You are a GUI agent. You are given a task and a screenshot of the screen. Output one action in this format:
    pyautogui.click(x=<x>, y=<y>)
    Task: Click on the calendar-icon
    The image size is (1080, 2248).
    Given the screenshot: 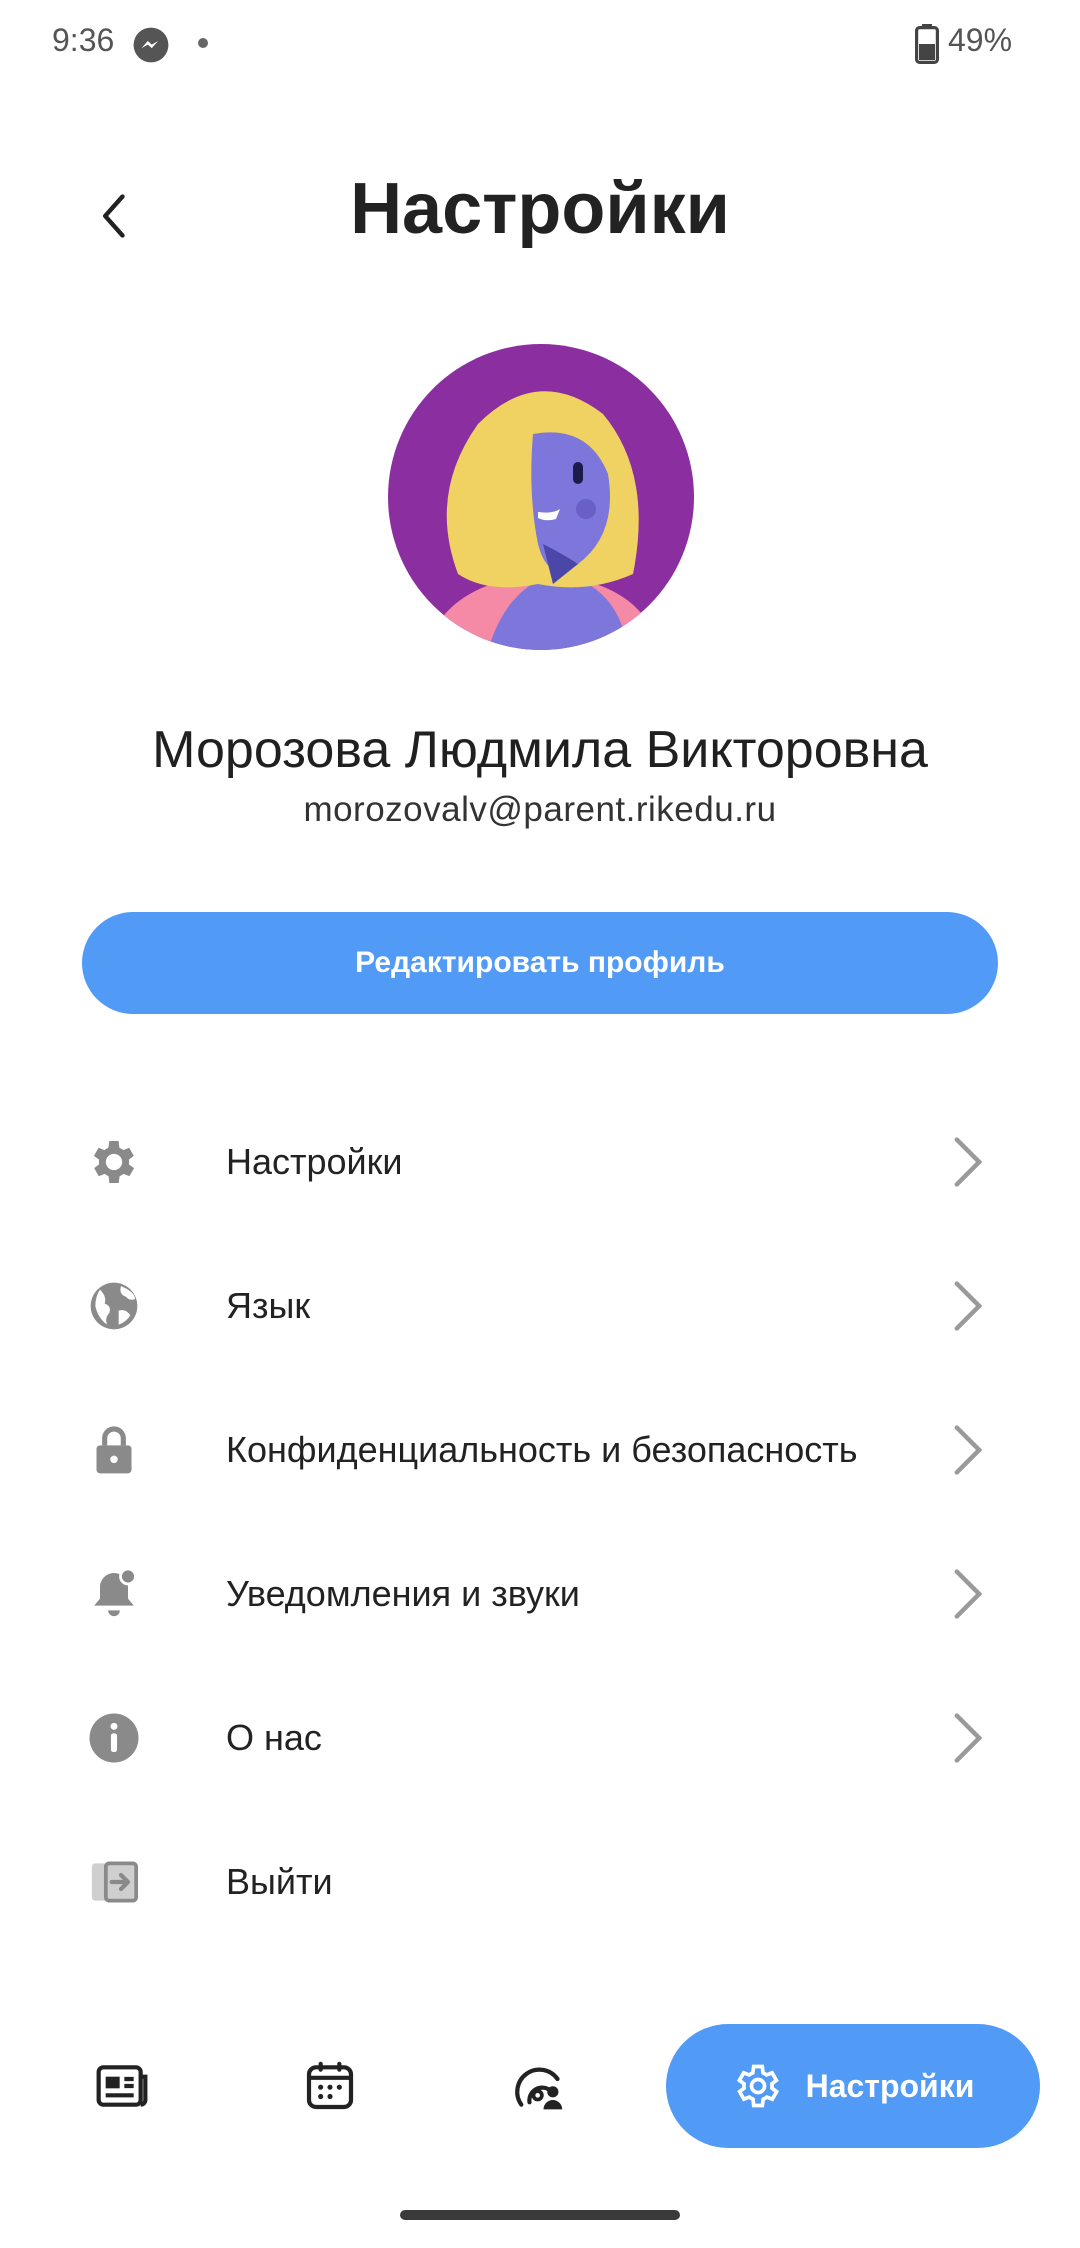 What is the action you would take?
    pyautogui.click(x=330, y=2086)
    